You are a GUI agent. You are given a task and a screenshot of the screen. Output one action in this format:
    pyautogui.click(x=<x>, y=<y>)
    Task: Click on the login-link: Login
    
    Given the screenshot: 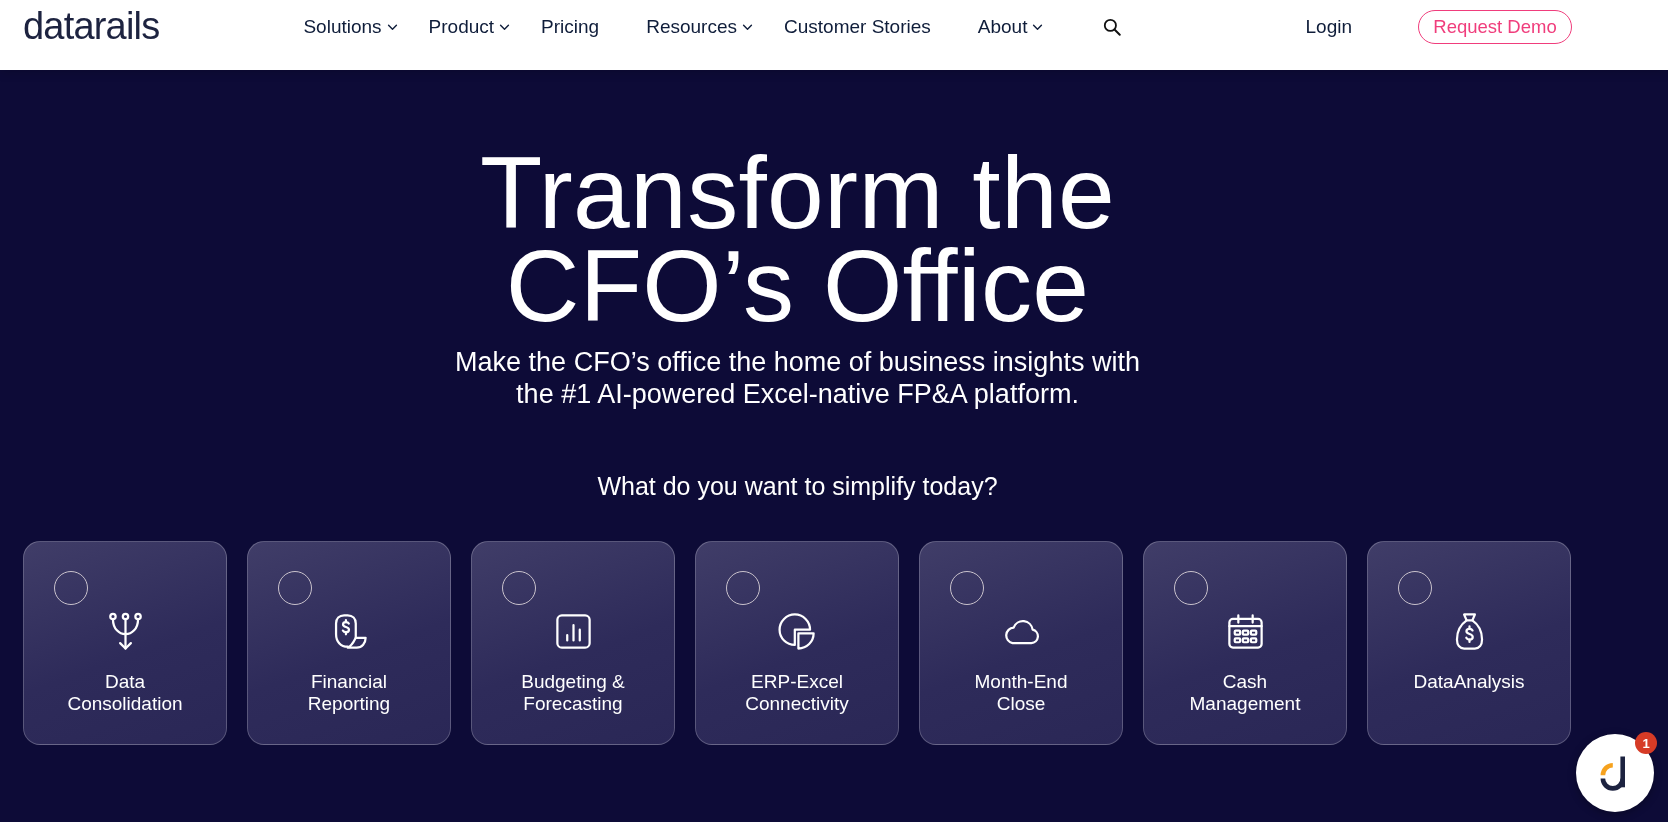 What is the action you would take?
    pyautogui.click(x=1328, y=27)
    